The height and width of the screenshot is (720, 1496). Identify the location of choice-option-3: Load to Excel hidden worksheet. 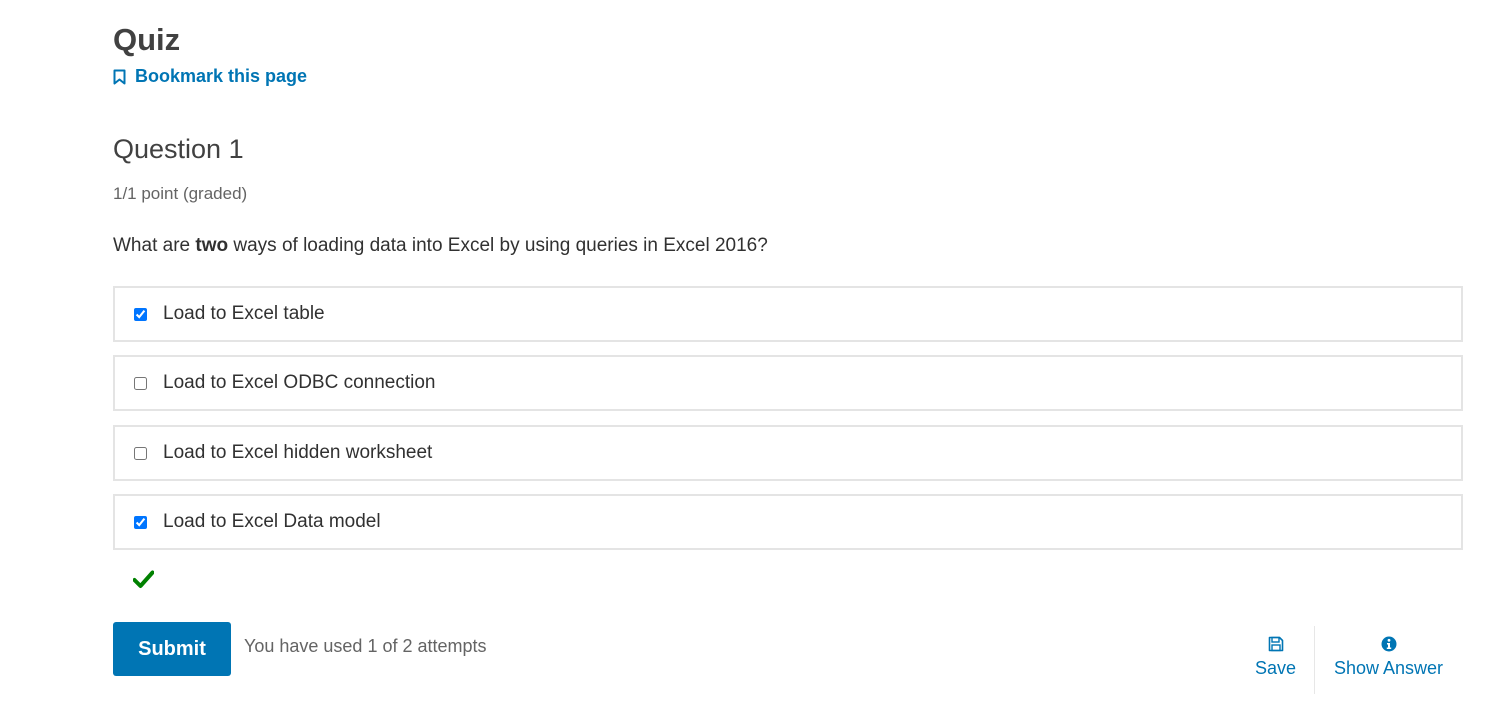
(788, 453).